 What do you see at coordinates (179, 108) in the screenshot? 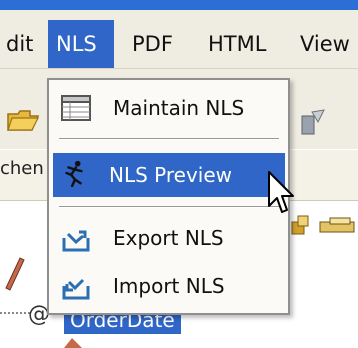
I see `menu-item-label: Maintain NLS` at bounding box center [179, 108].